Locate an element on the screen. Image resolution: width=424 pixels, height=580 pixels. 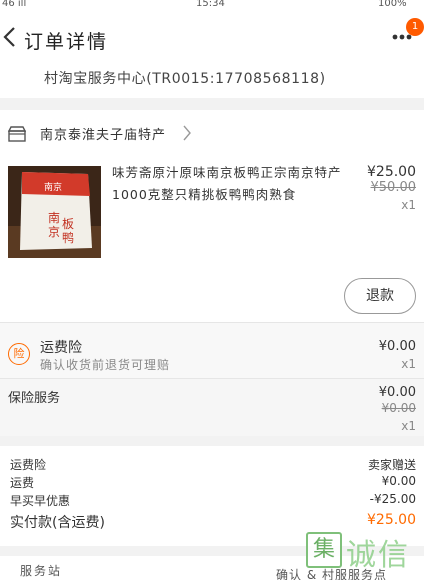
product-original-price: ¥50.00 is located at coordinates (393, 187).